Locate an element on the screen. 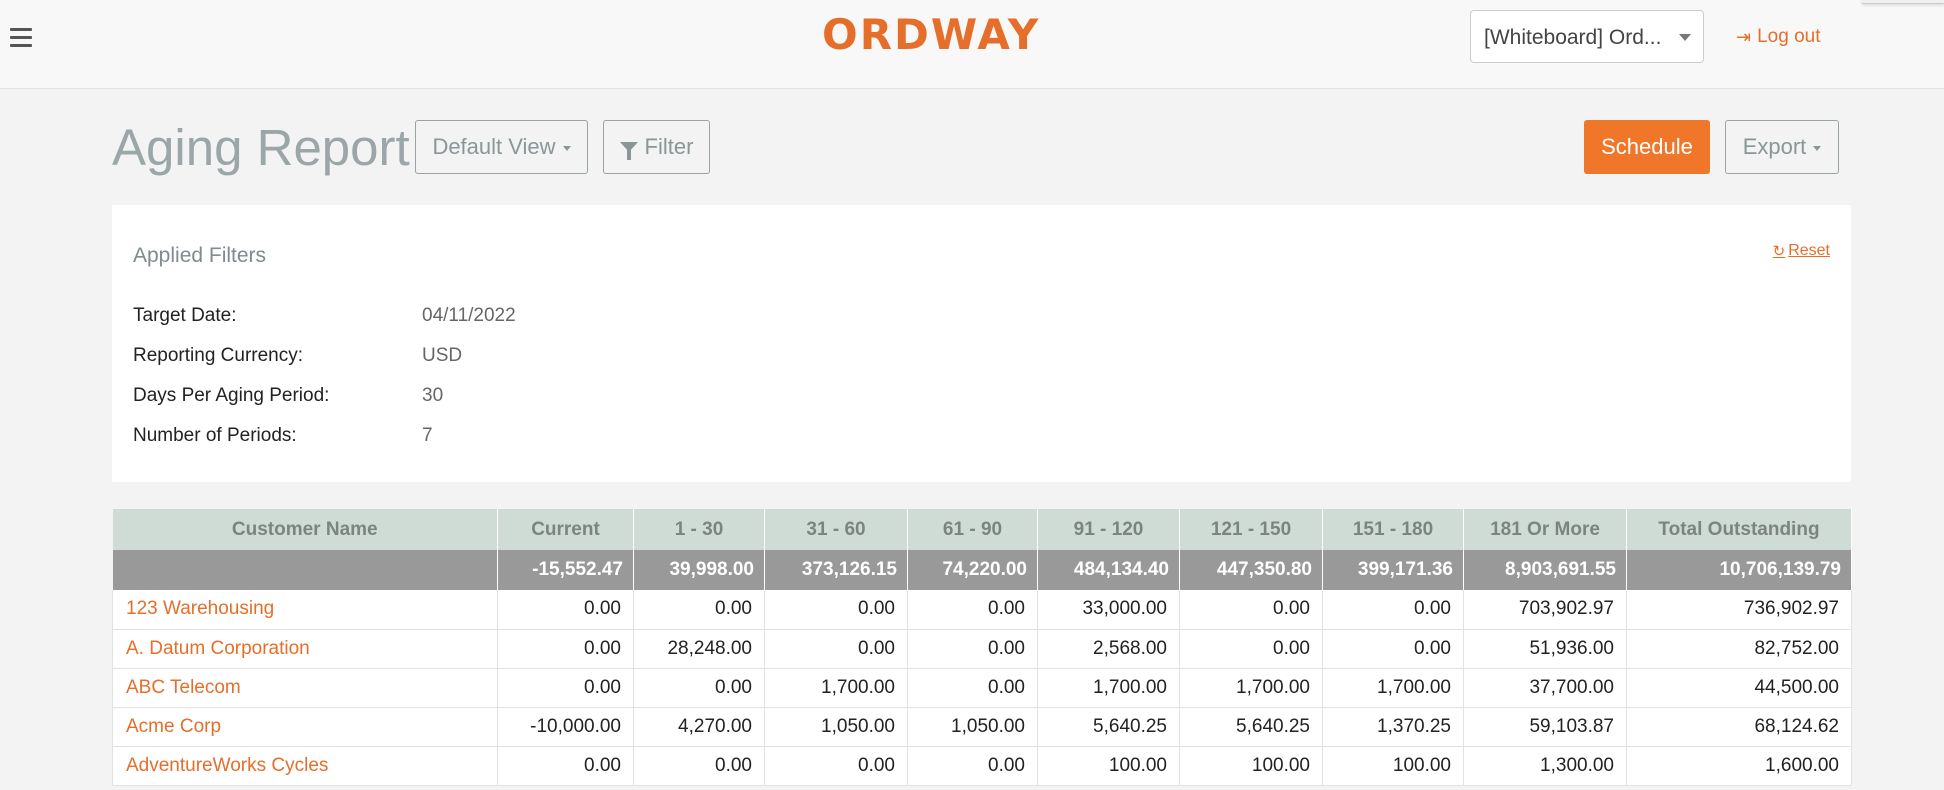 This screenshot has width=1944, height=790. column-header: 181 Or More is located at coordinates (1545, 529).